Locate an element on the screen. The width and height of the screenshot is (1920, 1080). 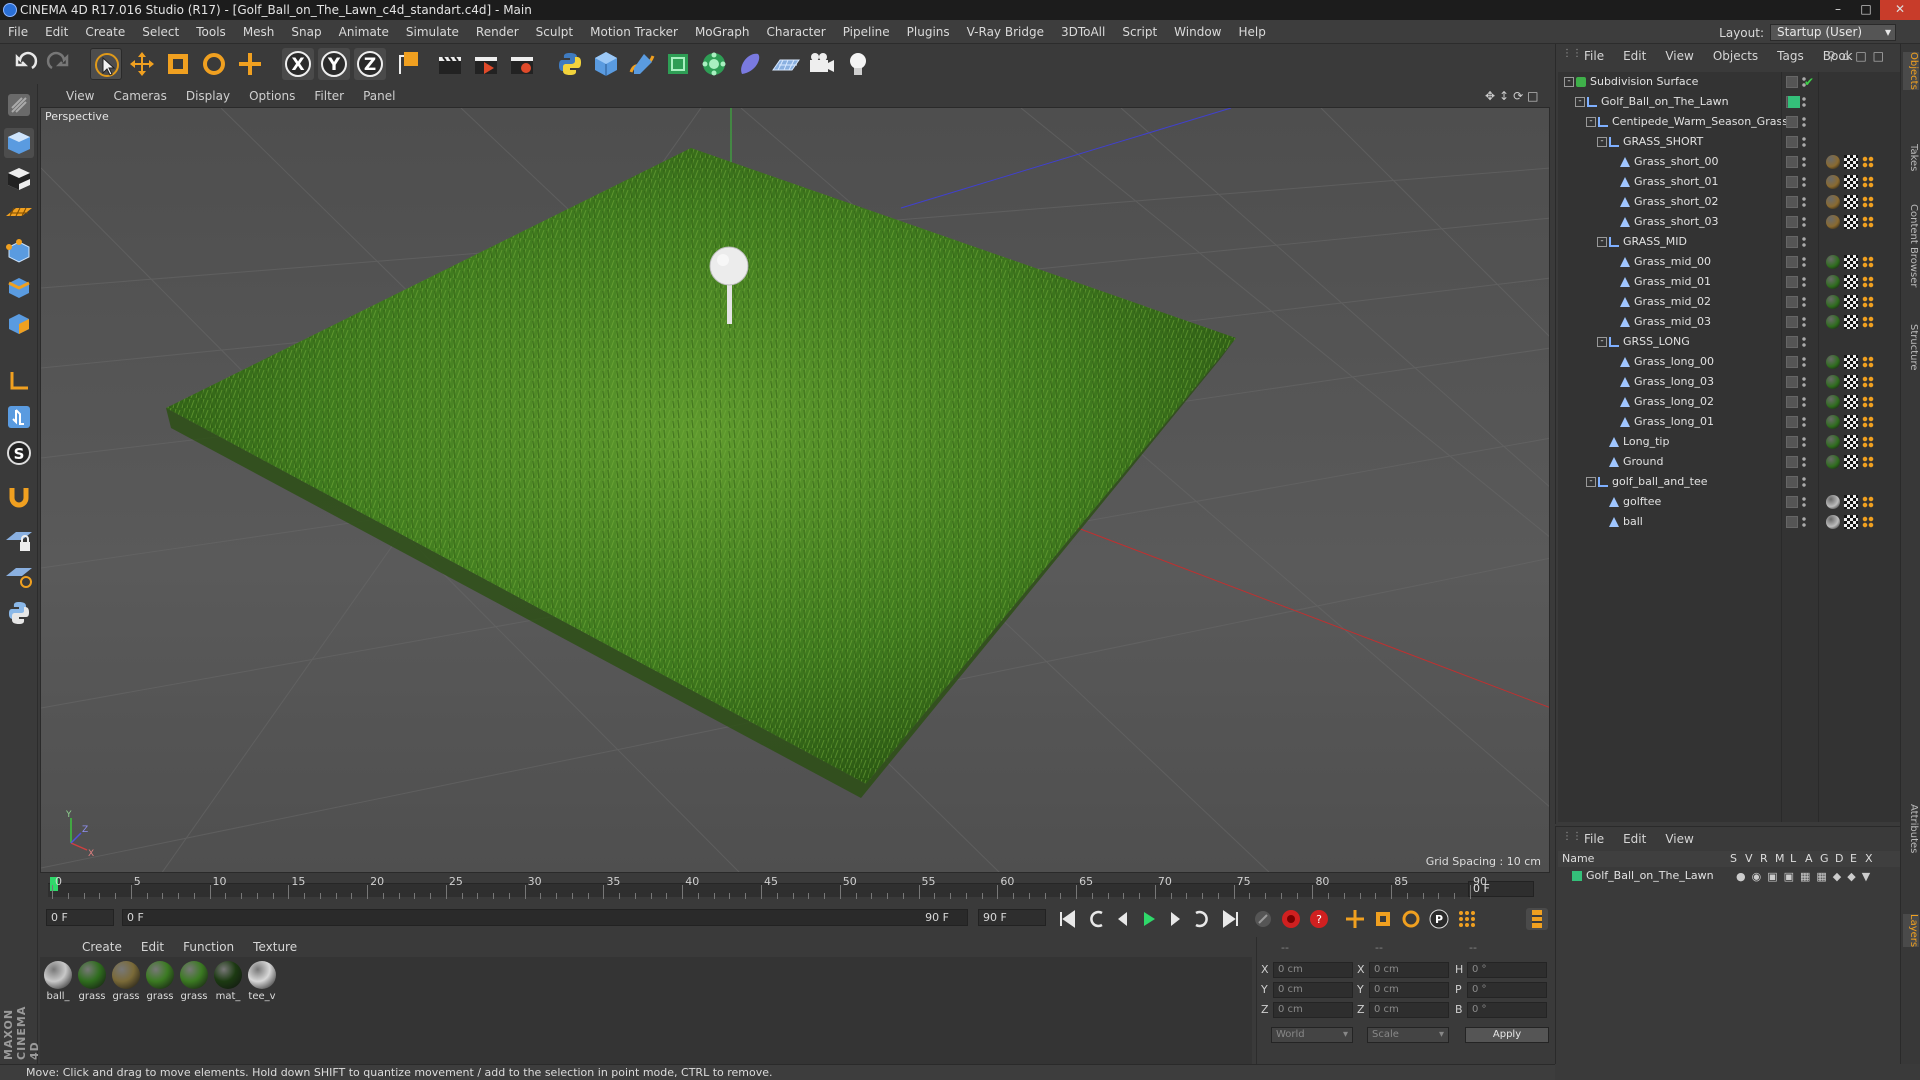
camera-button is located at coordinates (822, 64).